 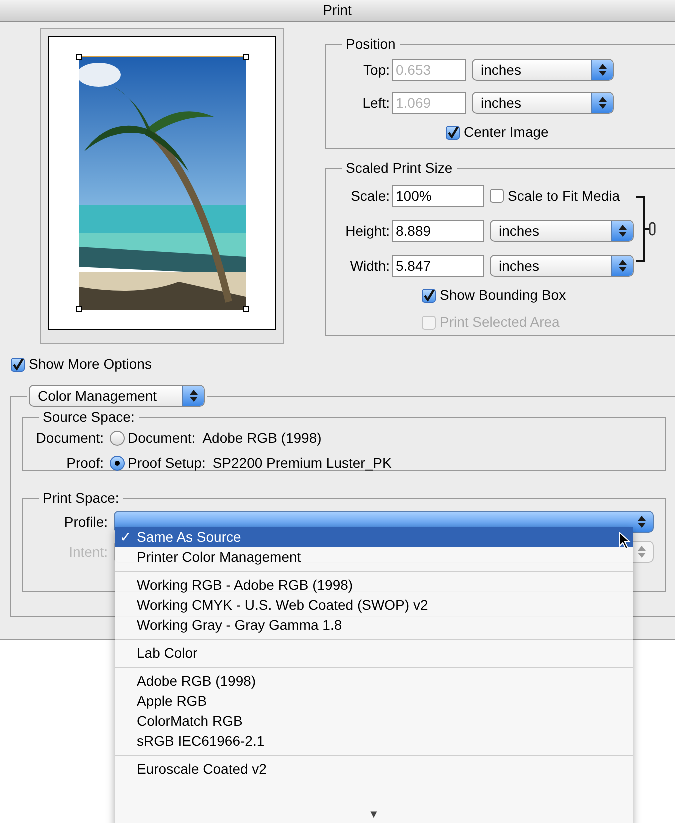 I want to click on menu-item: ColorMatch RGB, so click(x=374, y=721).